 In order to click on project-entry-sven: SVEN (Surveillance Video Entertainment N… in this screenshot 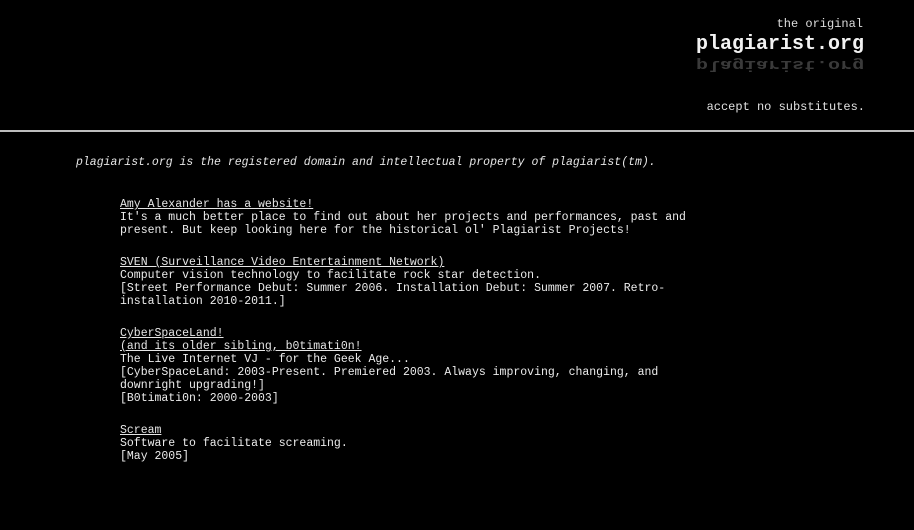, I will do `click(480, 282)`.